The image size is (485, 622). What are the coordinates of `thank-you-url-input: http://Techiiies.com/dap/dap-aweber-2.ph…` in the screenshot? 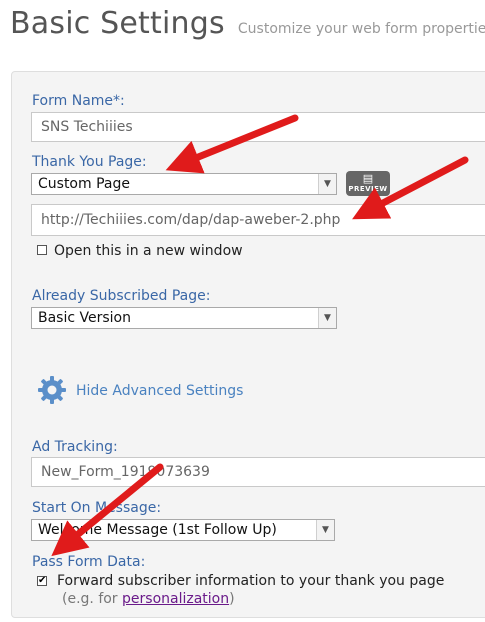 It's located at (258, 220).